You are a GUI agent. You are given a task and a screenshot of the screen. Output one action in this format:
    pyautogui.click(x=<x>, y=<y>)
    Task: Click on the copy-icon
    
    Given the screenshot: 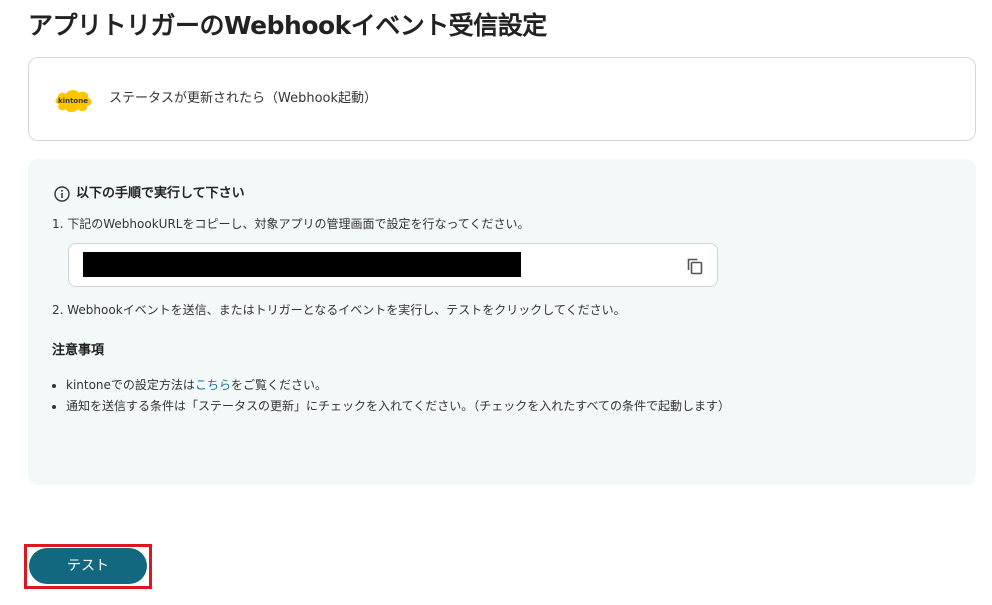 What is the action you would take?
    pyautogui.click(x=695, y=266)
    